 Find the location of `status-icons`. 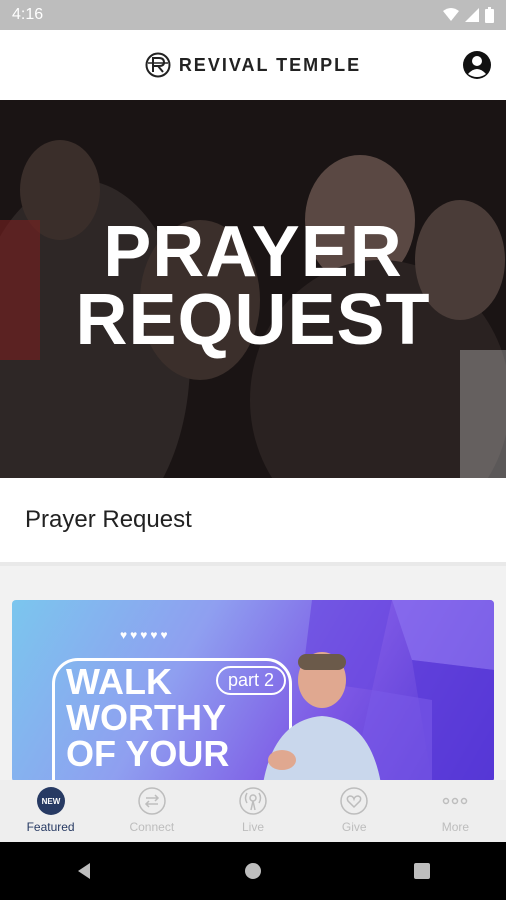

status-icons is located at coordinates (468, 15).